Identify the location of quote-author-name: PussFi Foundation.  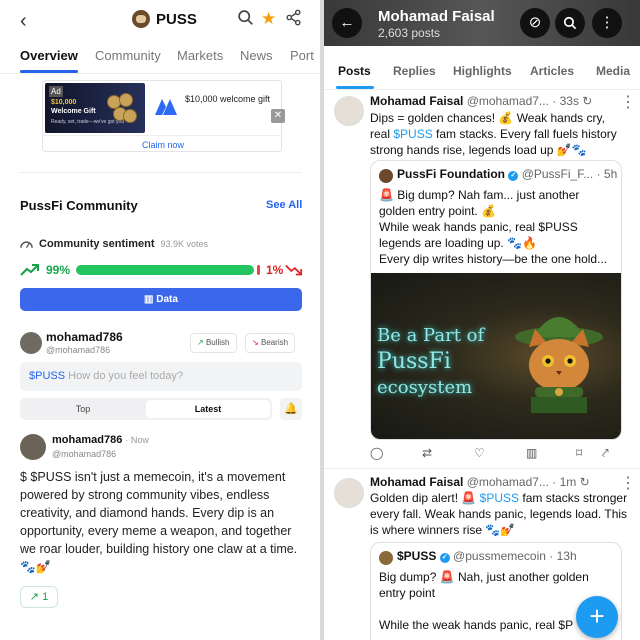
(451, 174).